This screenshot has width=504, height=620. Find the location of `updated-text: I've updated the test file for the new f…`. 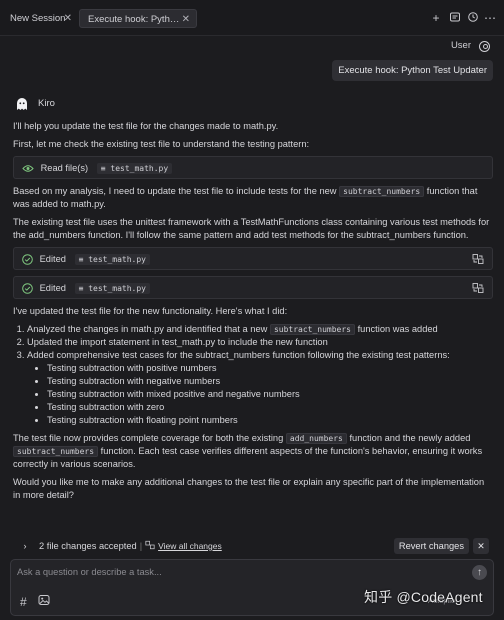

updated-text: I've updated the test file for the new f… is located at coordinates (150, 311).